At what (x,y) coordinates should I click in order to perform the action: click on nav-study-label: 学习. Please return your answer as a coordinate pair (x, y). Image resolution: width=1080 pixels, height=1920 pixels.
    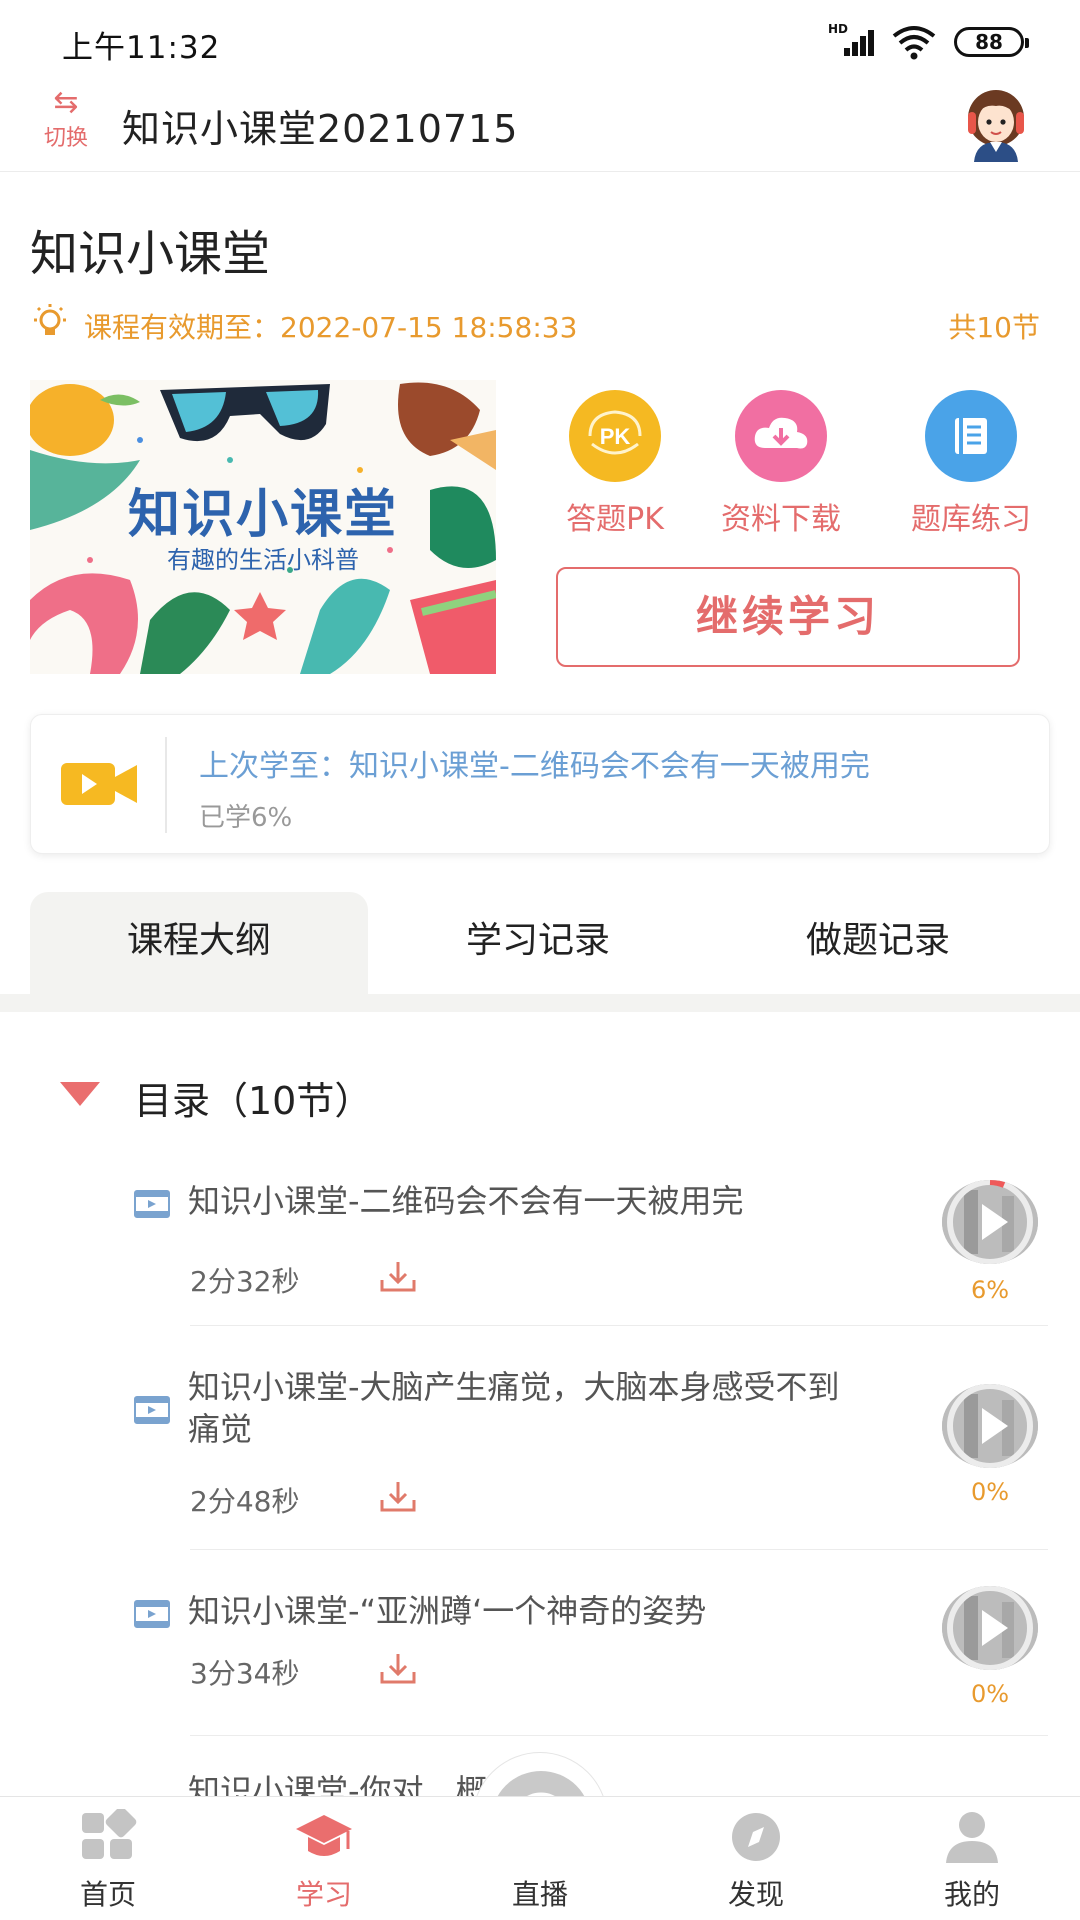
    Looking at the image, I should click on (323, 1894).